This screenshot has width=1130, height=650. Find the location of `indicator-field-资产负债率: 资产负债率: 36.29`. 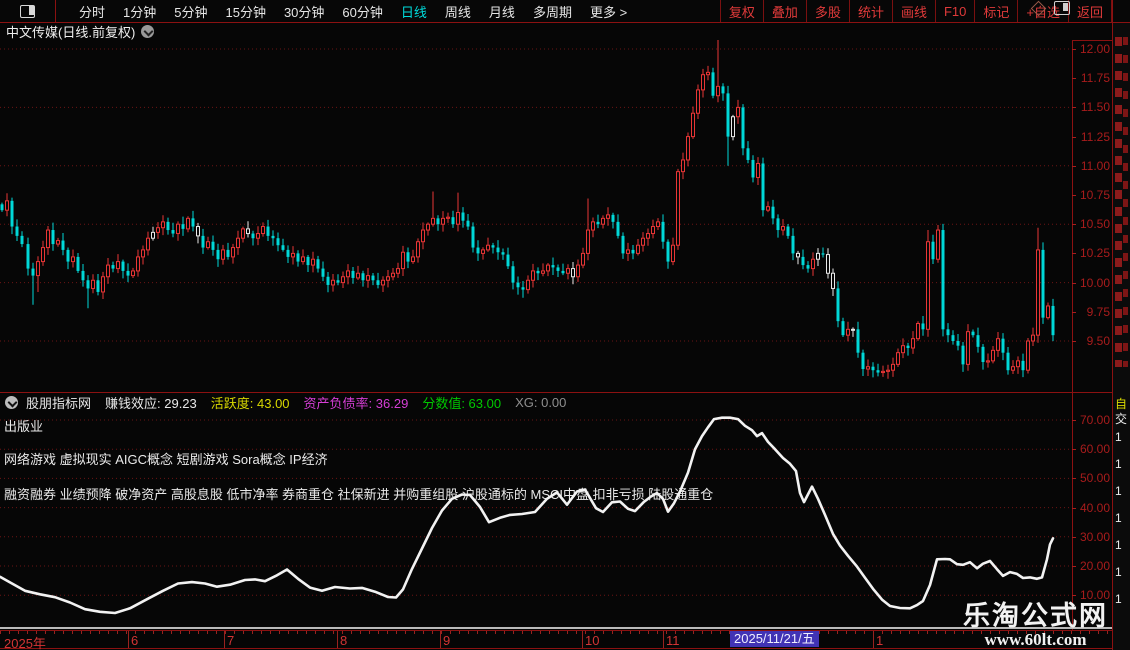

indicator-field-资产负债率: 资产负债率: 36.29 is located at coordinates (356, 403).